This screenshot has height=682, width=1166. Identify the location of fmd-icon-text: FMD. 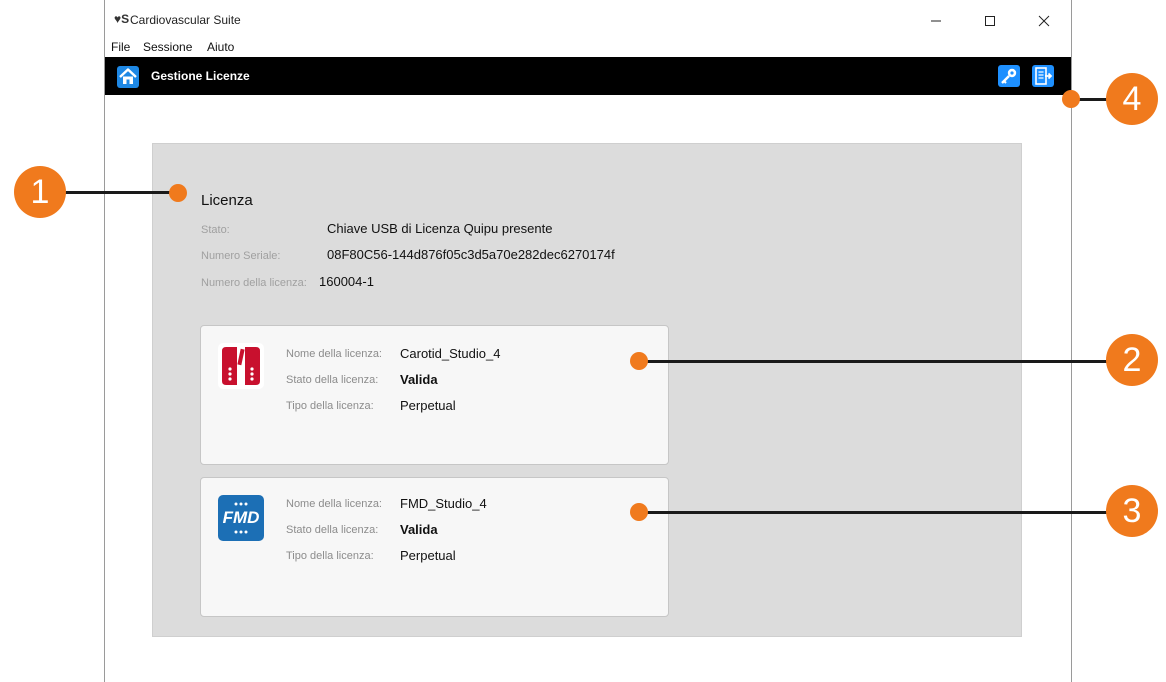
(241, 517).